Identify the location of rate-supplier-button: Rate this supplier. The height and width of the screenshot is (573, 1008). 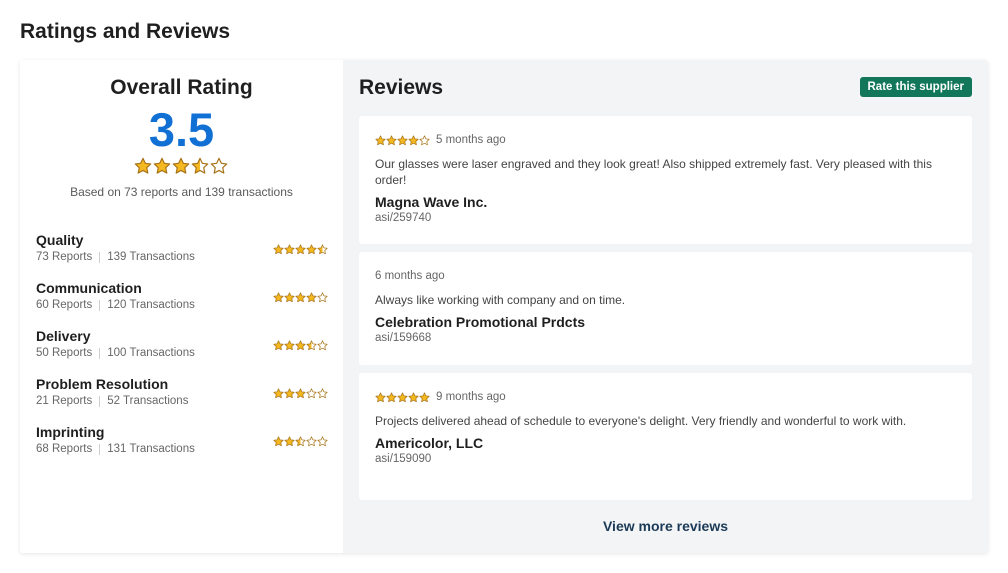
(915, 87).